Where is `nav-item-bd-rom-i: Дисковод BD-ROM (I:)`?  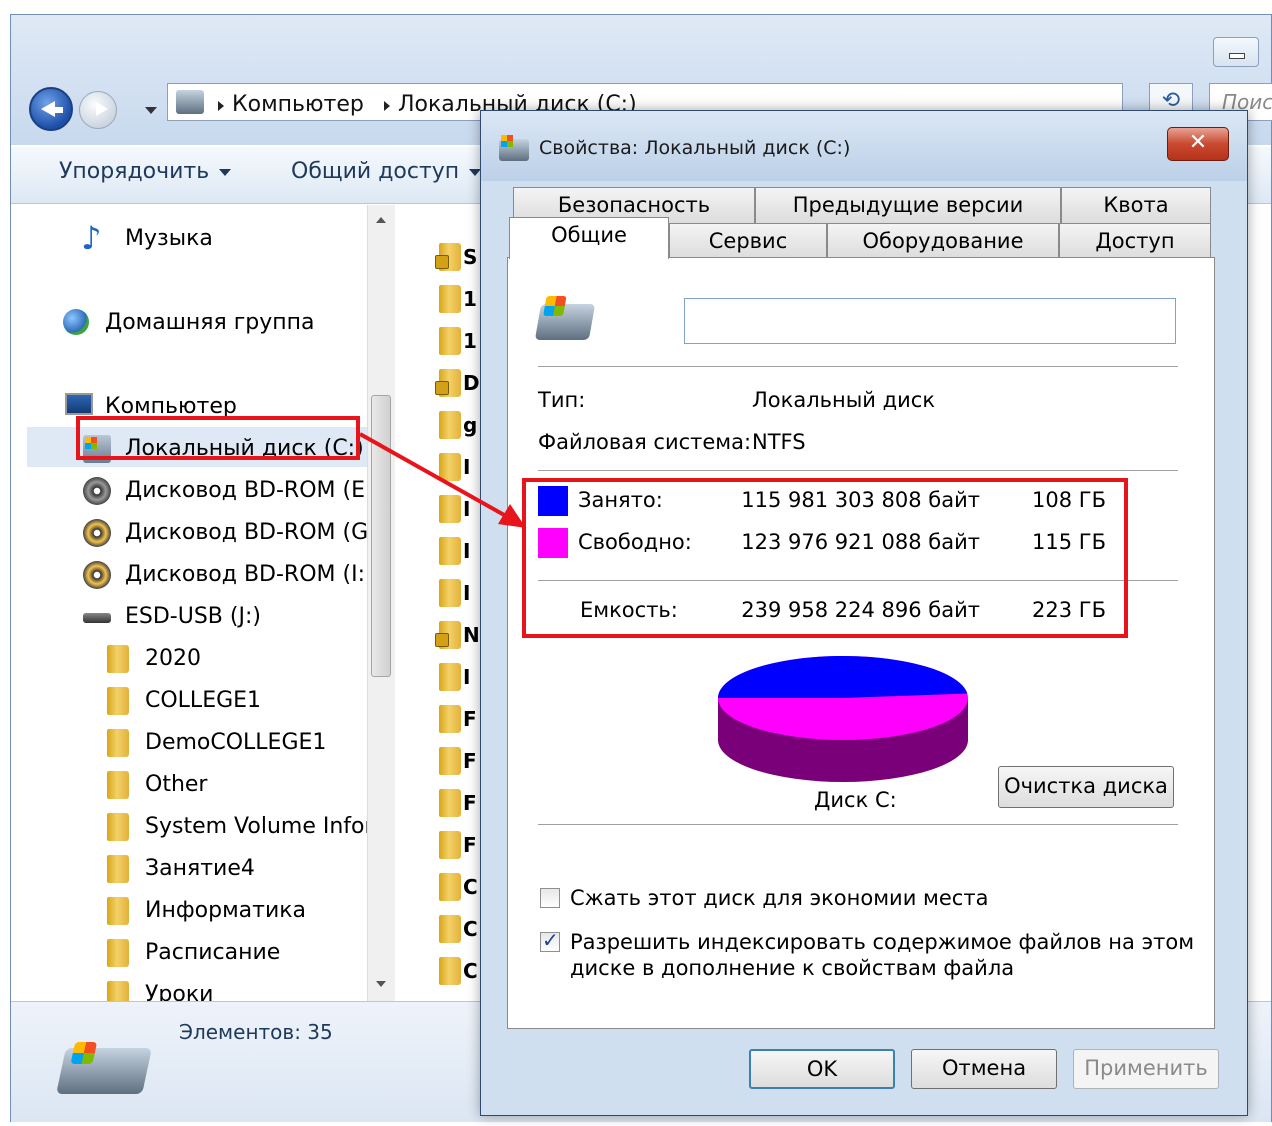
nav-item-bd-rom-i: Дисковод BD-ROM (I:) is located at coordinates (195, 575).